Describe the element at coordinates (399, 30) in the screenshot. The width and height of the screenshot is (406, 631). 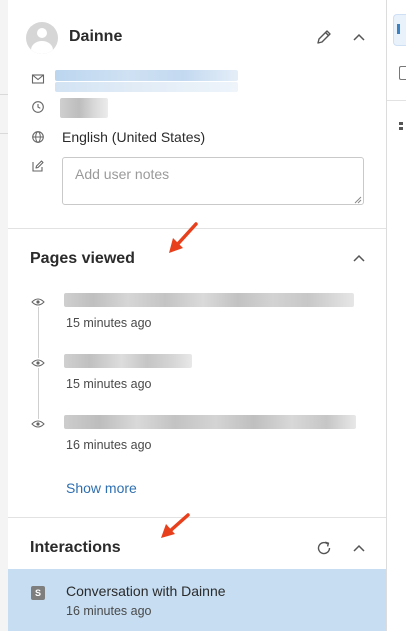
I see `active-tab` at that location.